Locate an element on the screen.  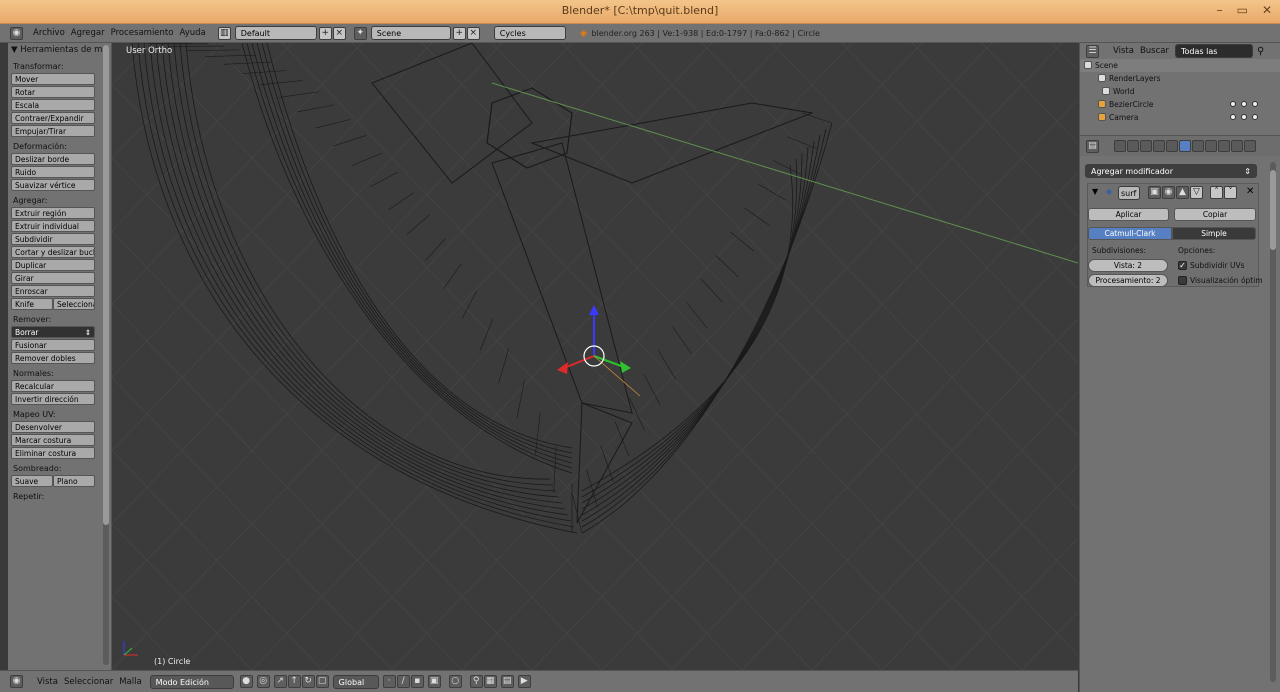
add-screen-icon: + is located at coordinates (325, 33).